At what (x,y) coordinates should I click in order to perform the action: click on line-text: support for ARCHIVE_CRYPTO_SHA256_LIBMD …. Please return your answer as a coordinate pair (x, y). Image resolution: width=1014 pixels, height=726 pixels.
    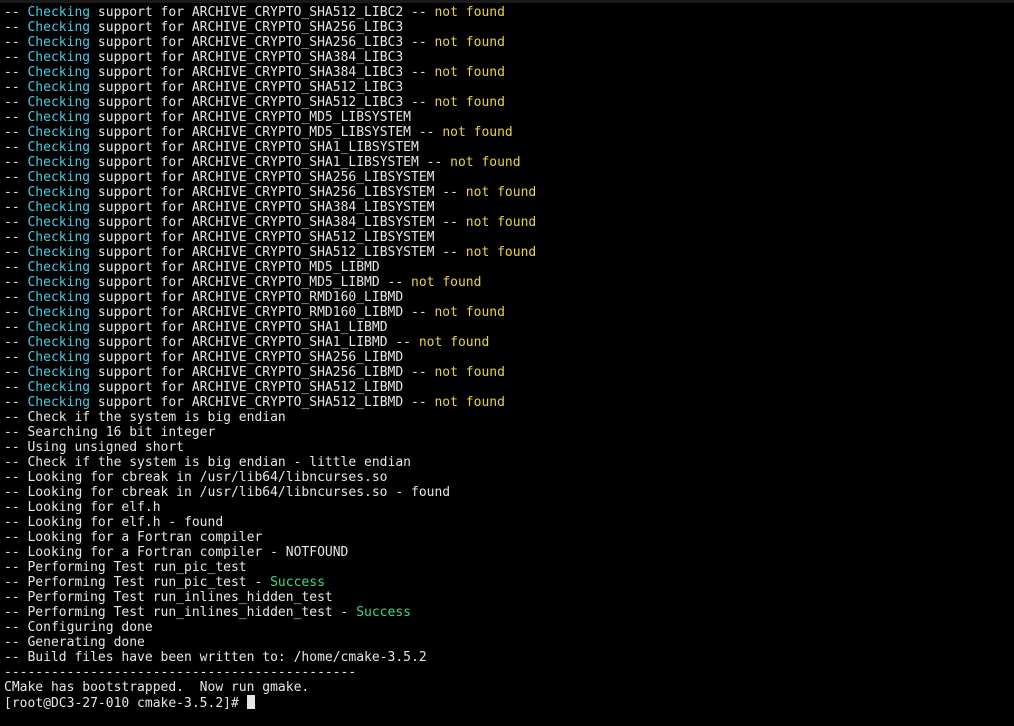
    Looking at the image, I should click on (262, 372).